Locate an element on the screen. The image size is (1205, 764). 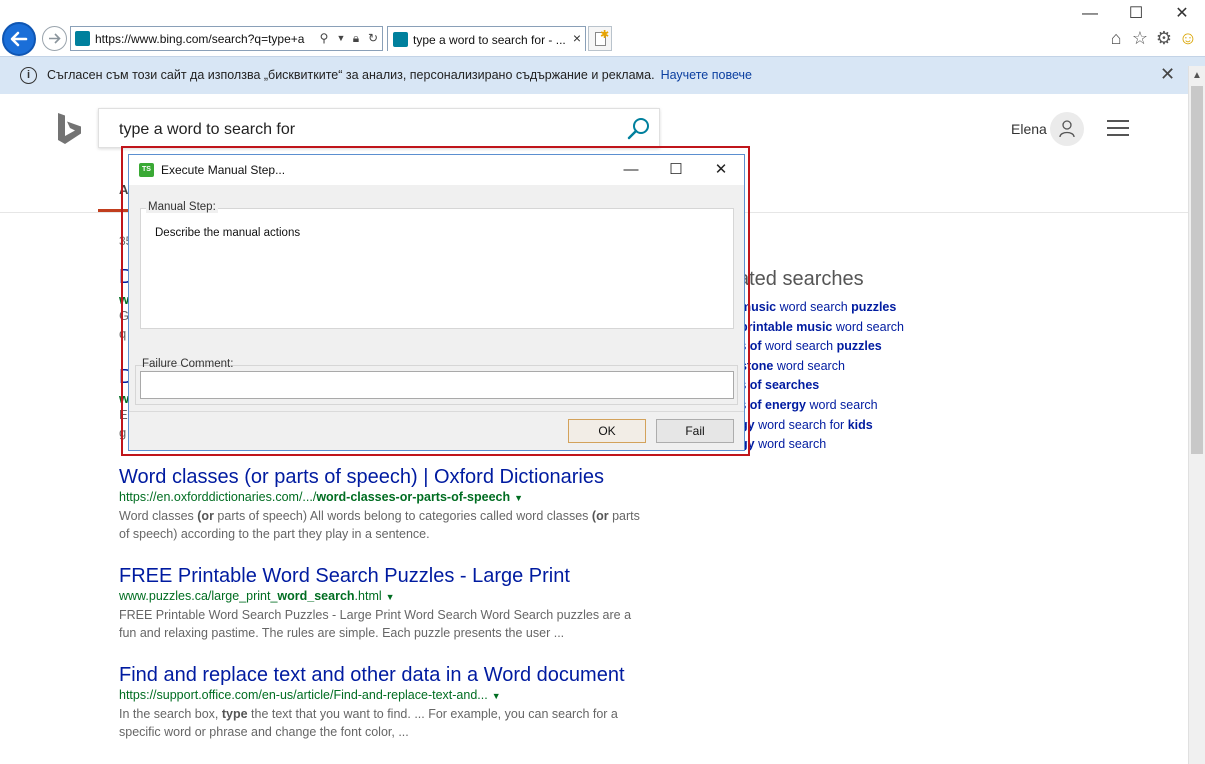
ok-button: OK is located at coordinates (607, 431).